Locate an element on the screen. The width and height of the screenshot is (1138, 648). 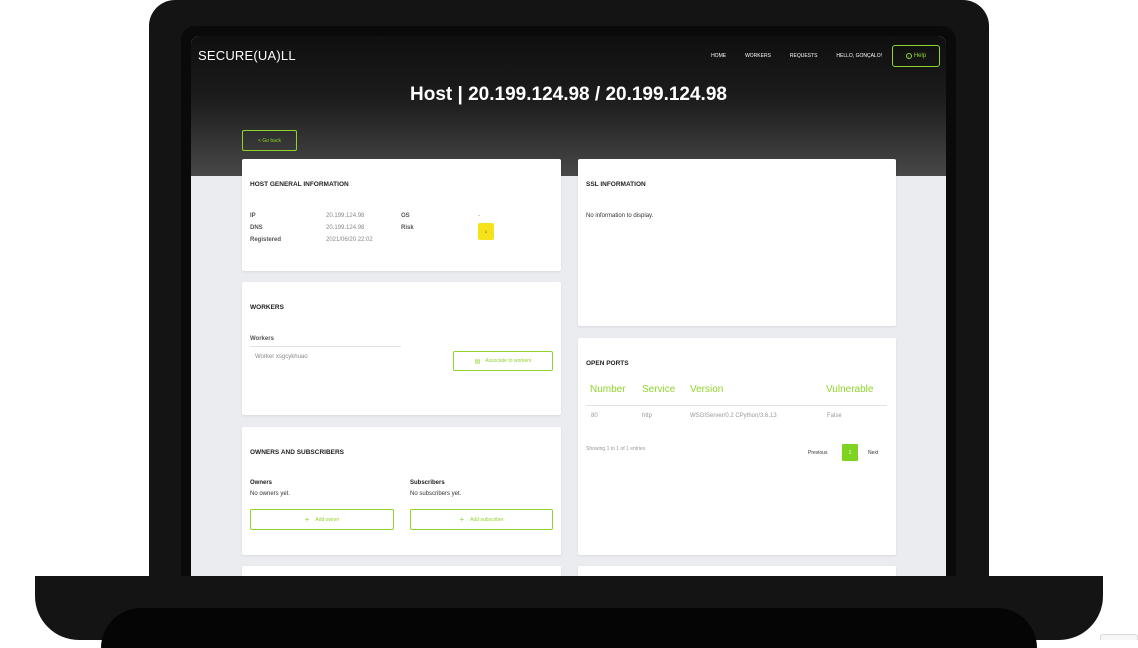
risk-label: Risk is located at coordinates (407, 228).